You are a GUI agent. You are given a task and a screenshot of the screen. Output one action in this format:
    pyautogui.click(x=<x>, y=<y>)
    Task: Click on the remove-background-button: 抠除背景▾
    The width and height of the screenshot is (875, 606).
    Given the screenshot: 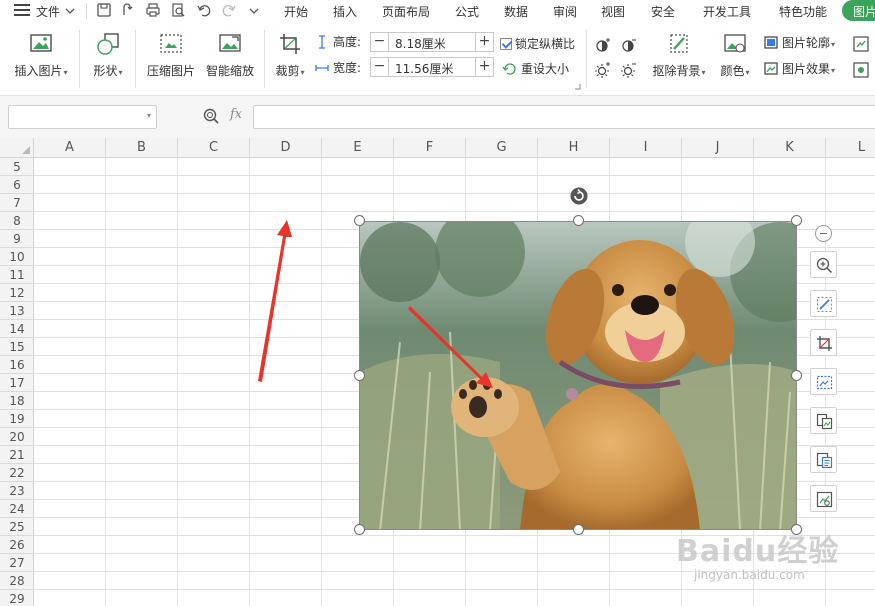 What is the action you would take?
    pyautogui.click(x=679, y=55)
    